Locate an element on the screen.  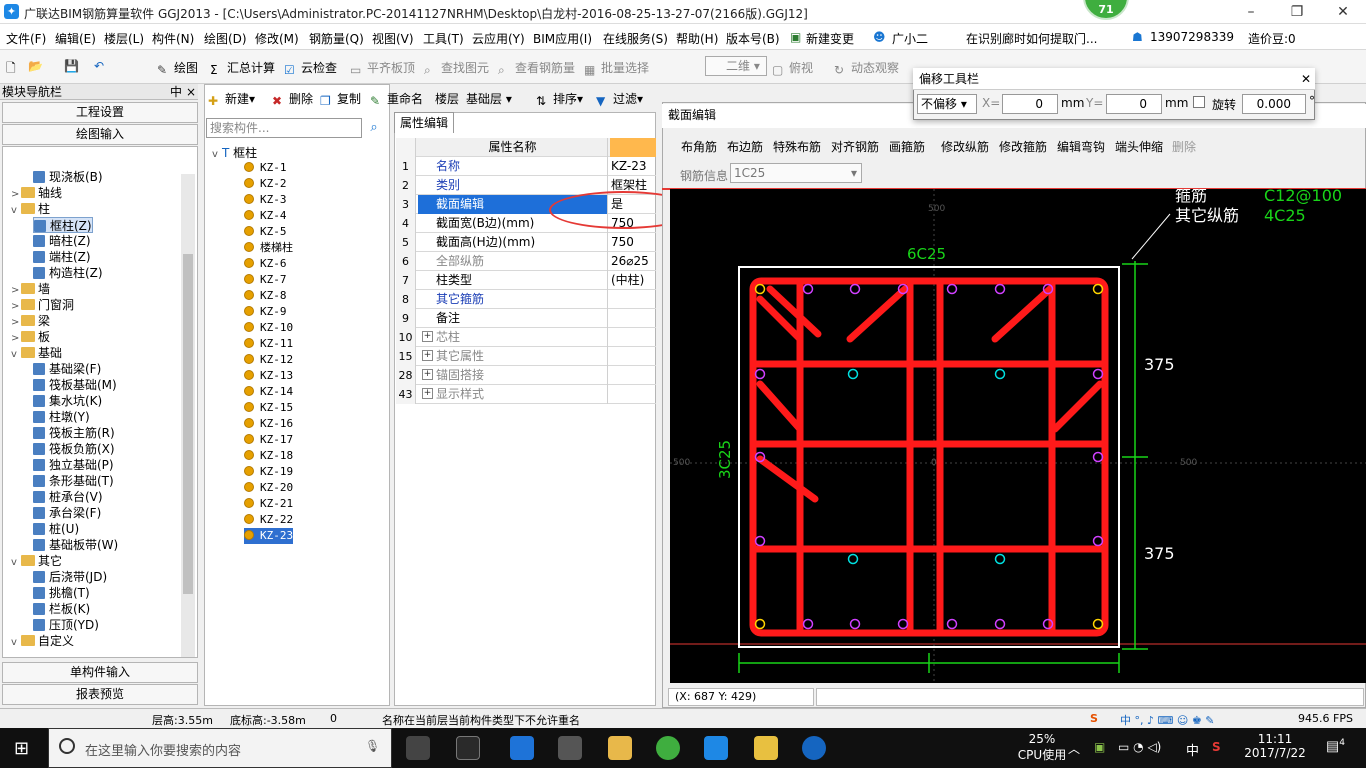
price-beans: 造价豆:0 is located at coordinates (1272, 38).